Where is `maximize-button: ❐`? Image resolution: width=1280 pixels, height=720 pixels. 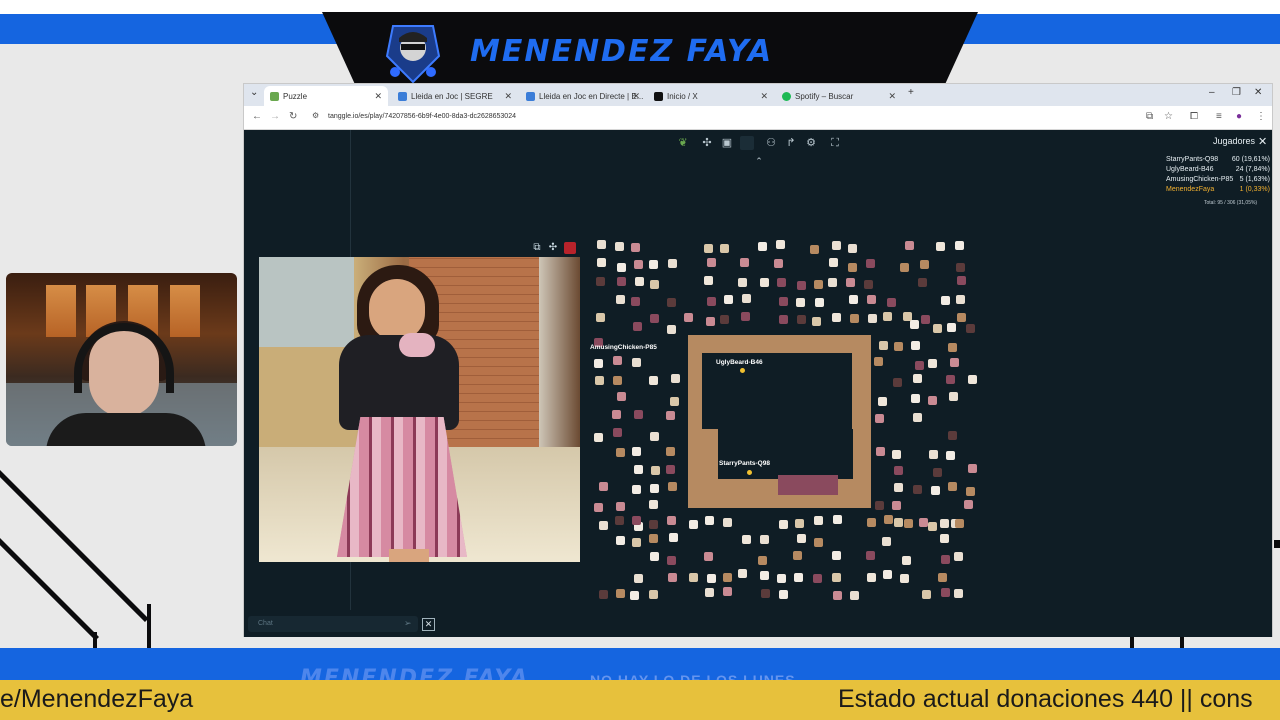 maximize-button: ❐ is located at coordinates (1236, 92).